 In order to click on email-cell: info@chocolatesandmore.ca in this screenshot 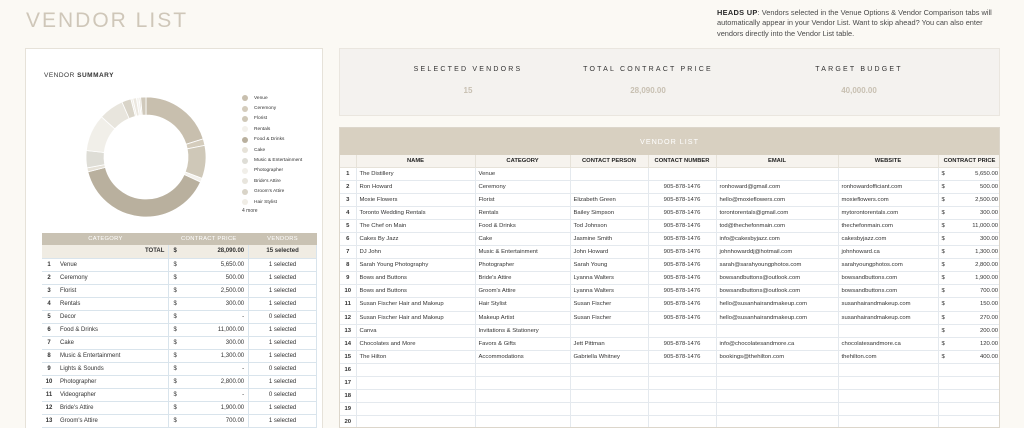, I will do `click(777, 344)`.